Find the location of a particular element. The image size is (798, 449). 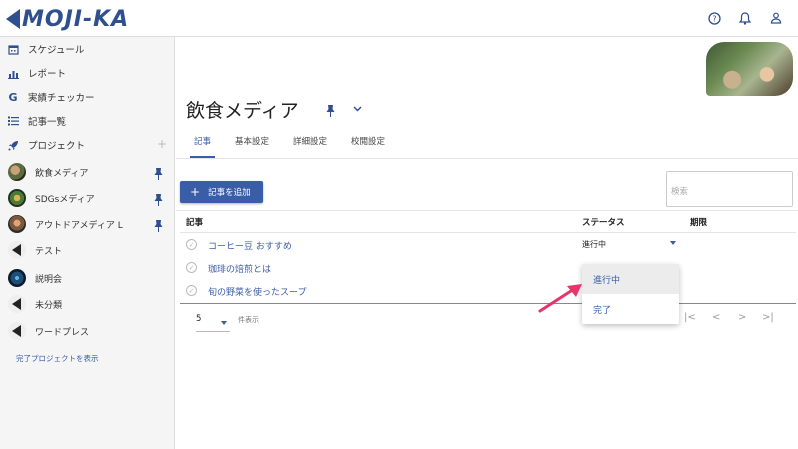

sidebar-project-item: ワードプレス is located at coordinates (87, 331).